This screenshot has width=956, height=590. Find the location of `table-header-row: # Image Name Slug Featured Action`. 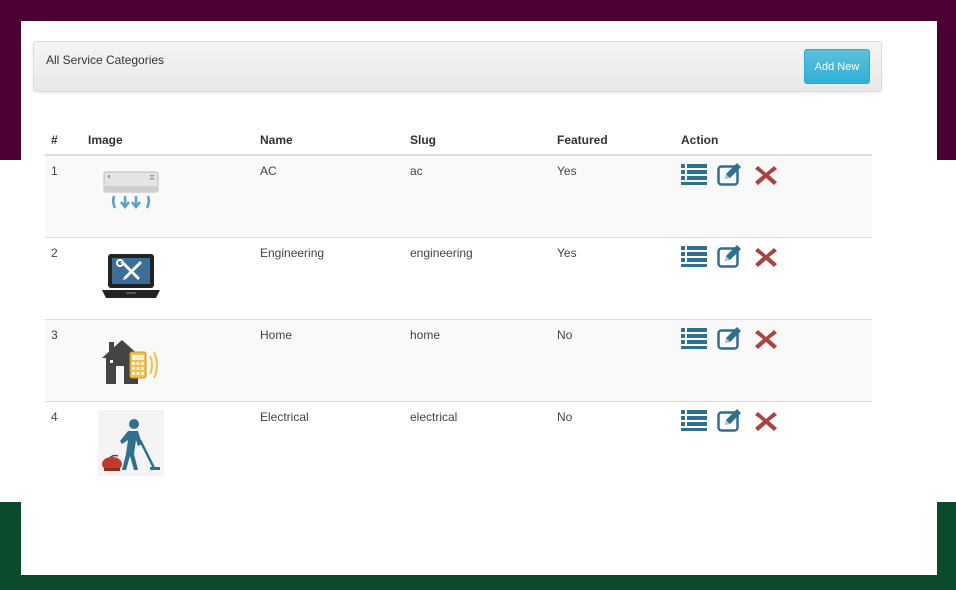

table-header-row: # Image Name Slug Featured Action is located at coordinates (458, 140).